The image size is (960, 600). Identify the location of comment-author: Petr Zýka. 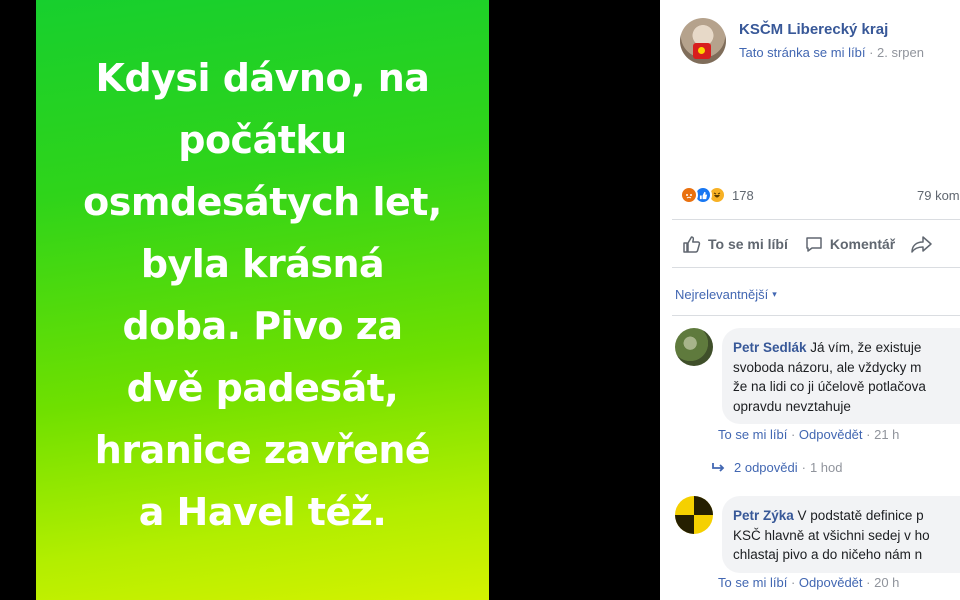
(763, 515).